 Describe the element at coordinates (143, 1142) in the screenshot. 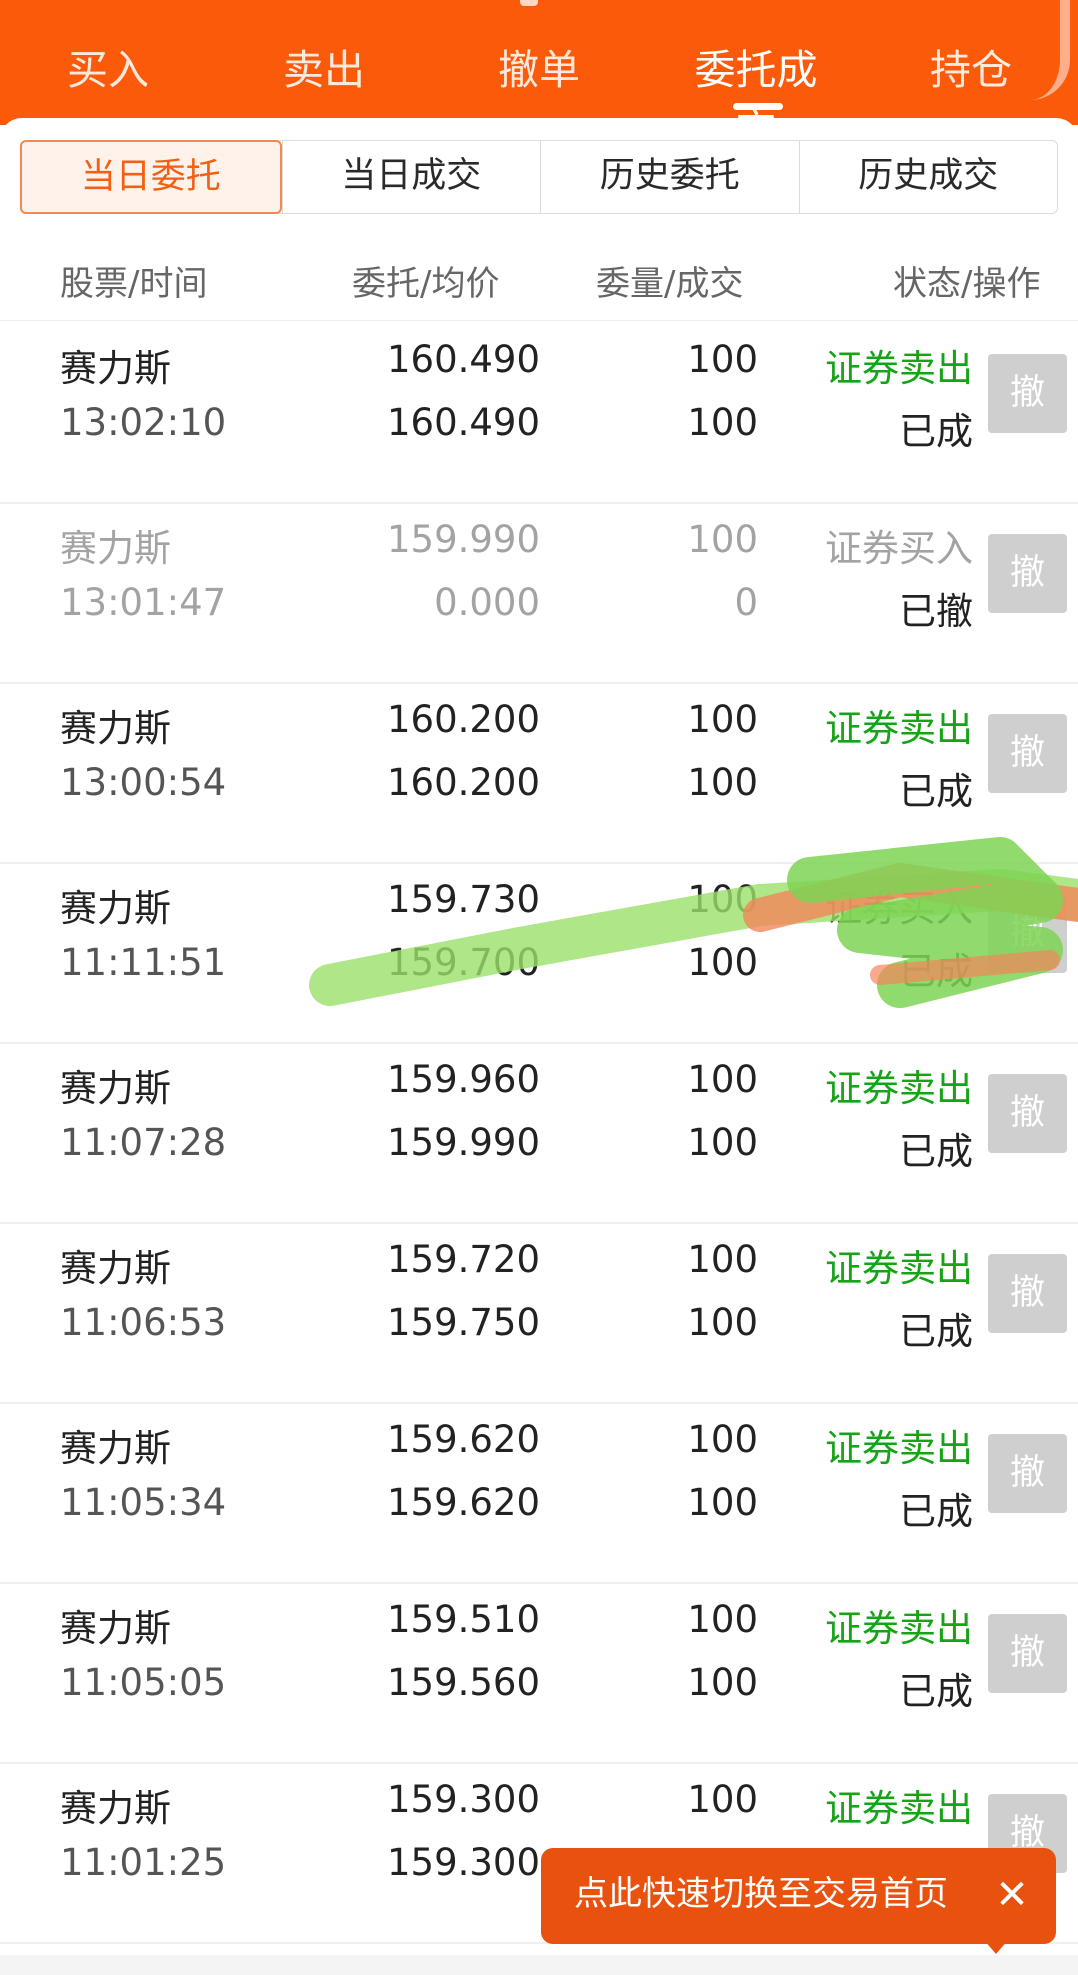

I see `order-time: 11:07:28` at that location.